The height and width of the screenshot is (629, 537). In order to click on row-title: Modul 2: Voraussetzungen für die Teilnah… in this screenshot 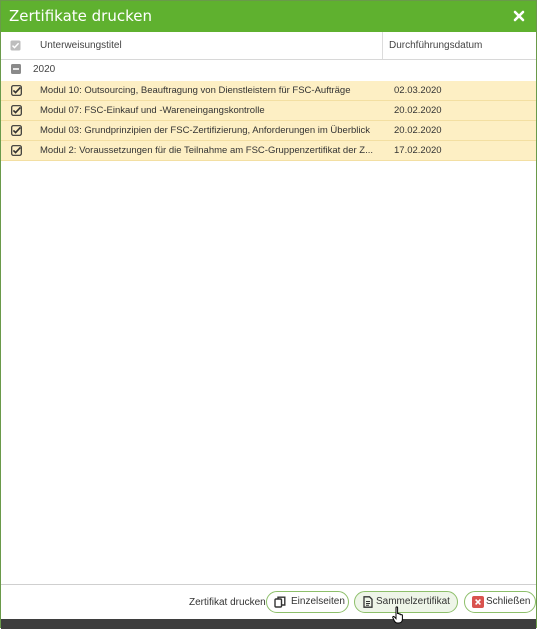, I will do `click(207, 150)`.